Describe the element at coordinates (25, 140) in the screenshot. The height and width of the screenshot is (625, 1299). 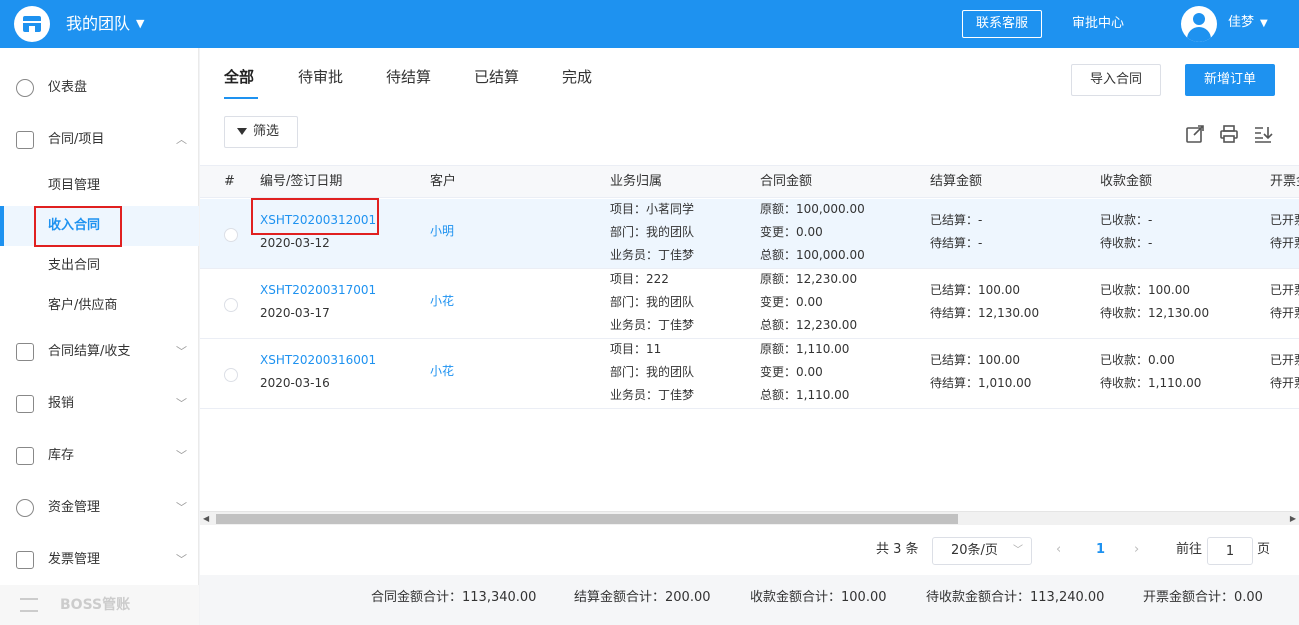
I see `folder-icon` at that location.